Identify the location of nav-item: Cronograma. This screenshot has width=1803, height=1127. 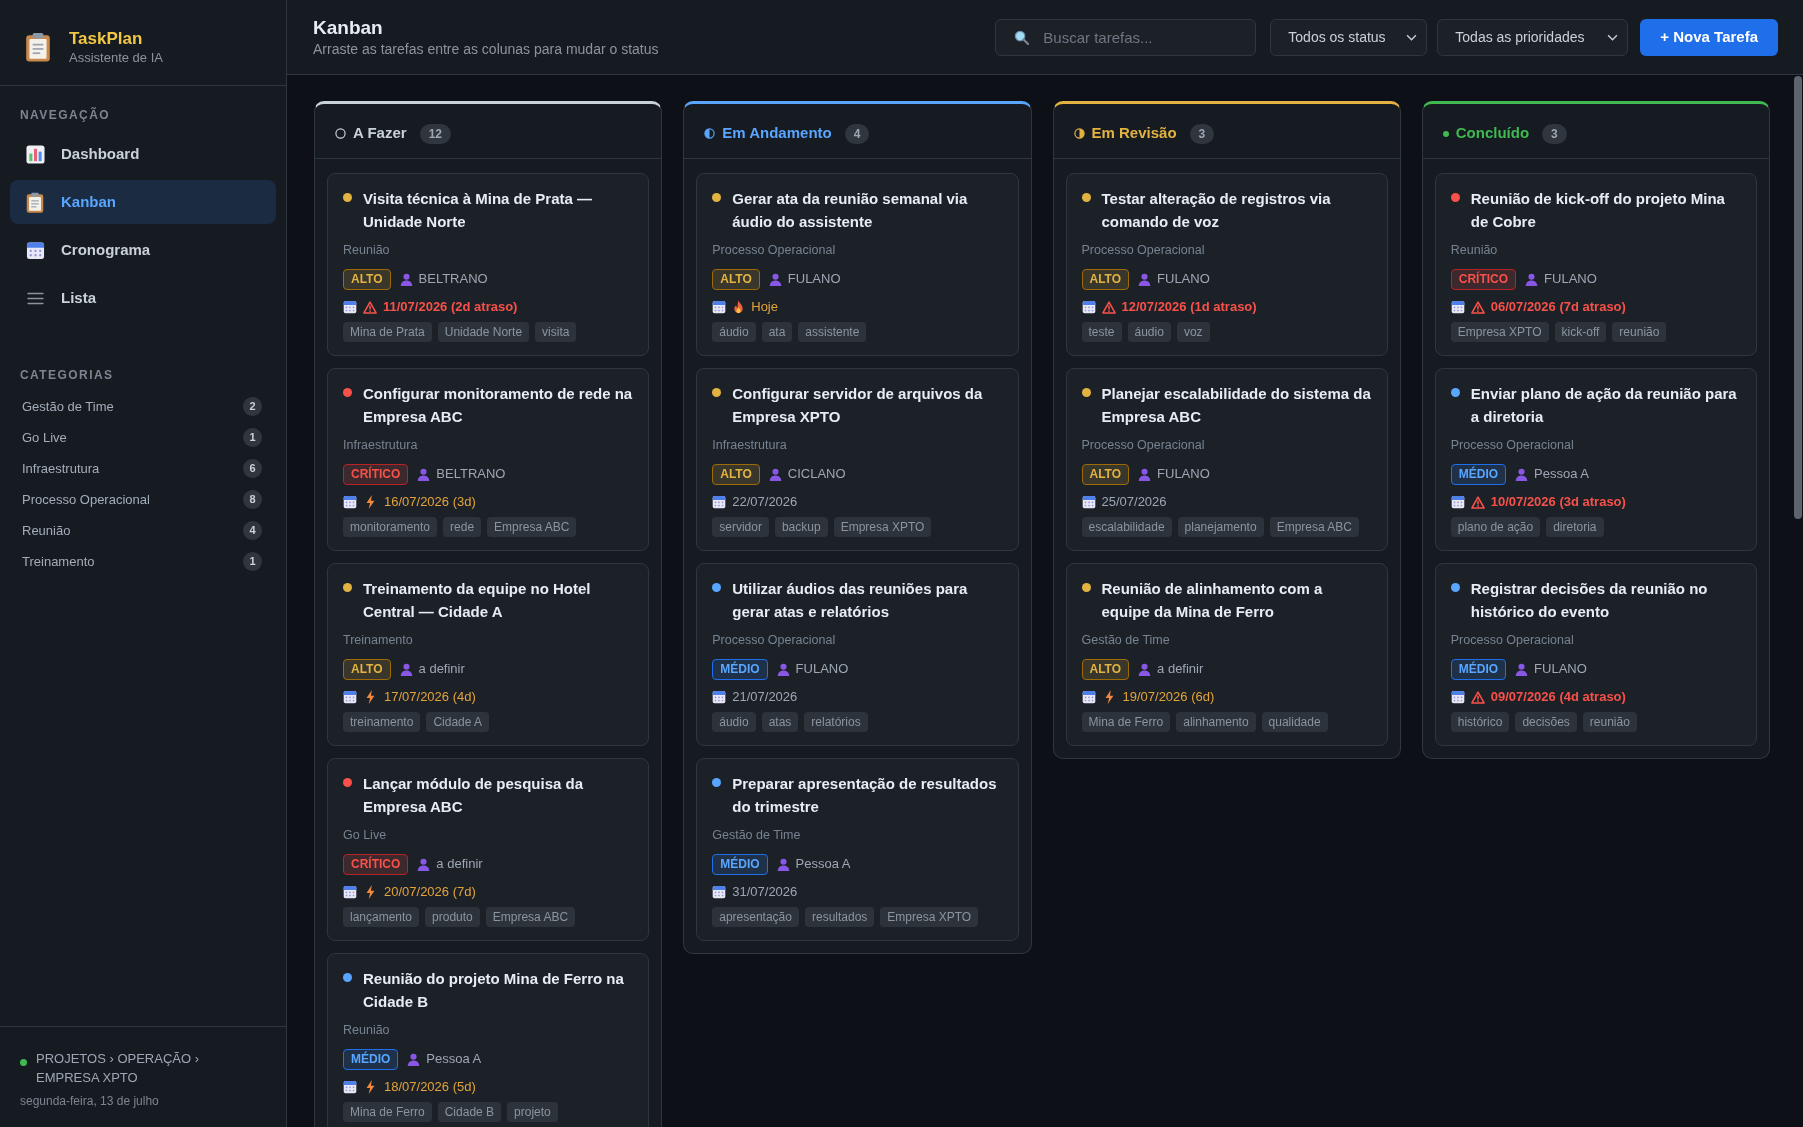
(143, 250).